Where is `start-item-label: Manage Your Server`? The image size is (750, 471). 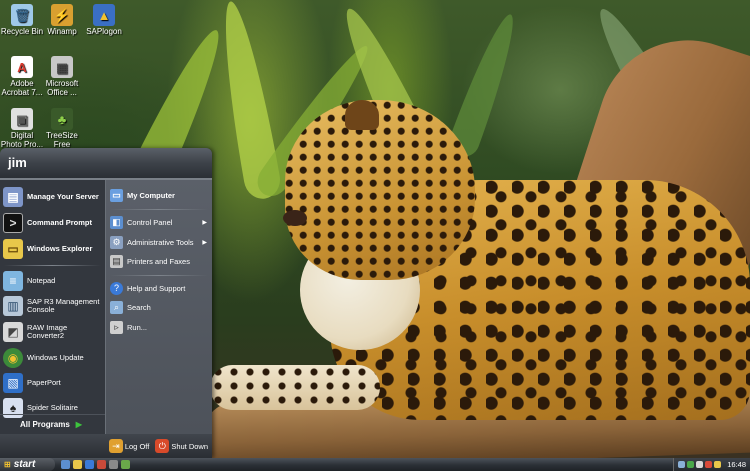
start-item-label: Manage Your Server is located at coordinates (63, 196).